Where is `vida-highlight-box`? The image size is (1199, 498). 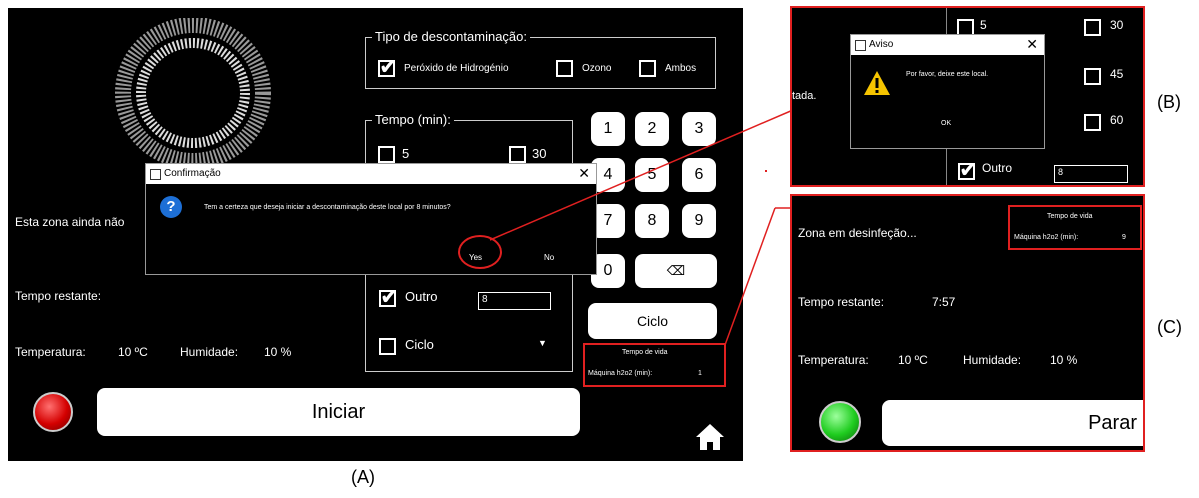
vida-highlight-box is located at coordinates (1075, 227).